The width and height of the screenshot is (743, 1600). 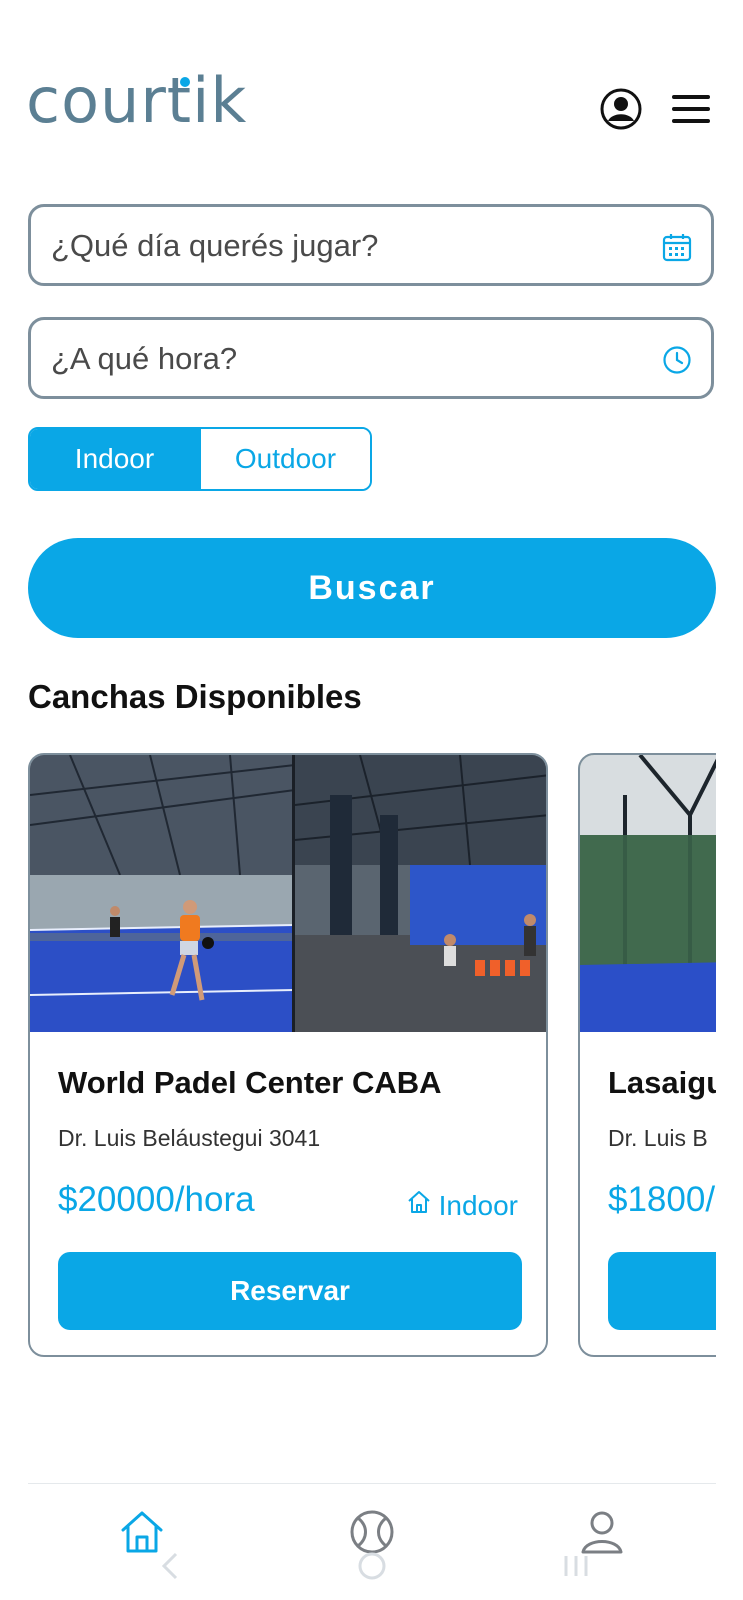 I want to click on search-button: Buscar, so click(x=372, y=588).